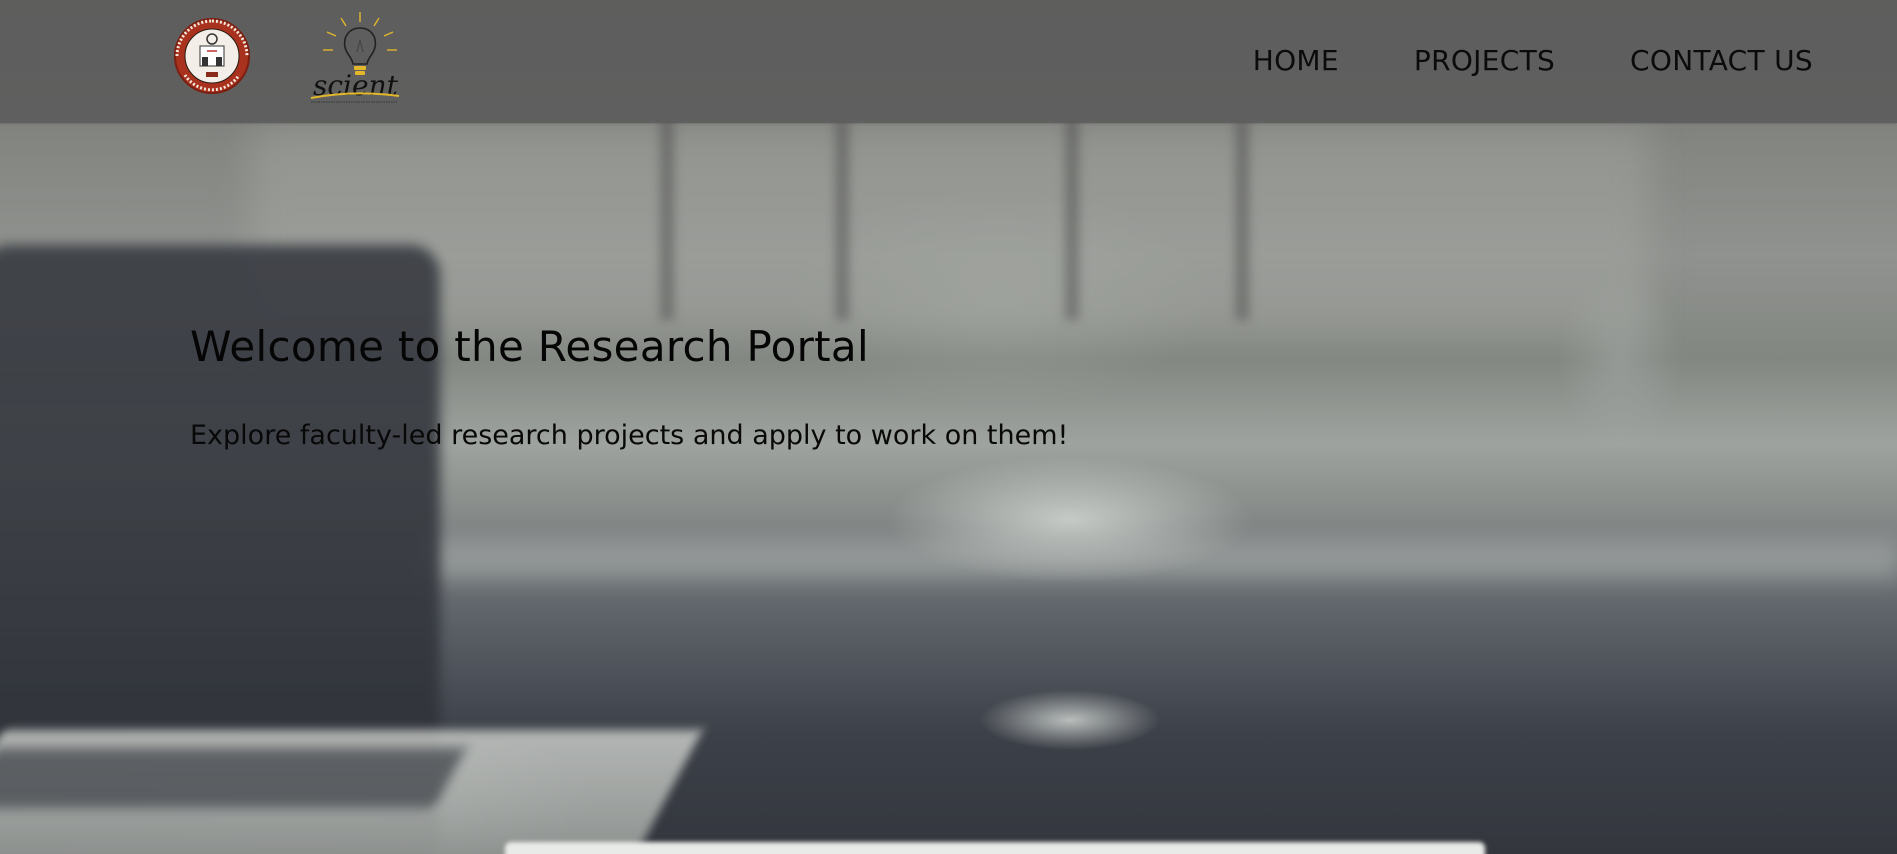 The height and width of the screenshot is (854, 1897). I want to click on scient-bulb-logo-icon: scient, so click(355, 58).